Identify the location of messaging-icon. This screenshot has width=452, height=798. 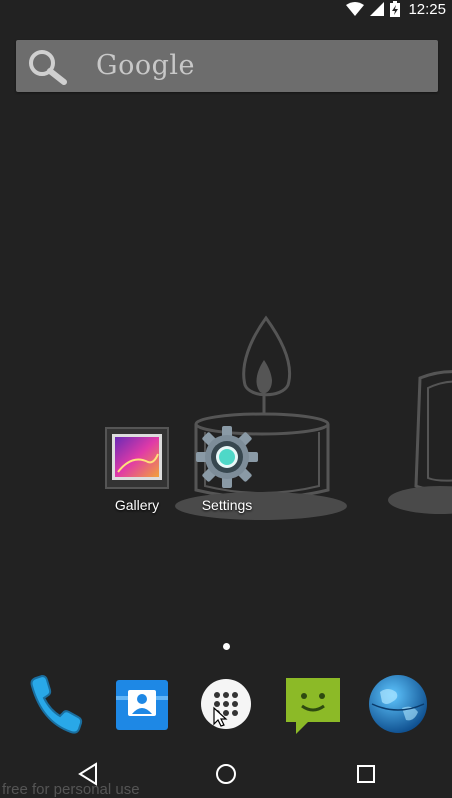
(313, 706).